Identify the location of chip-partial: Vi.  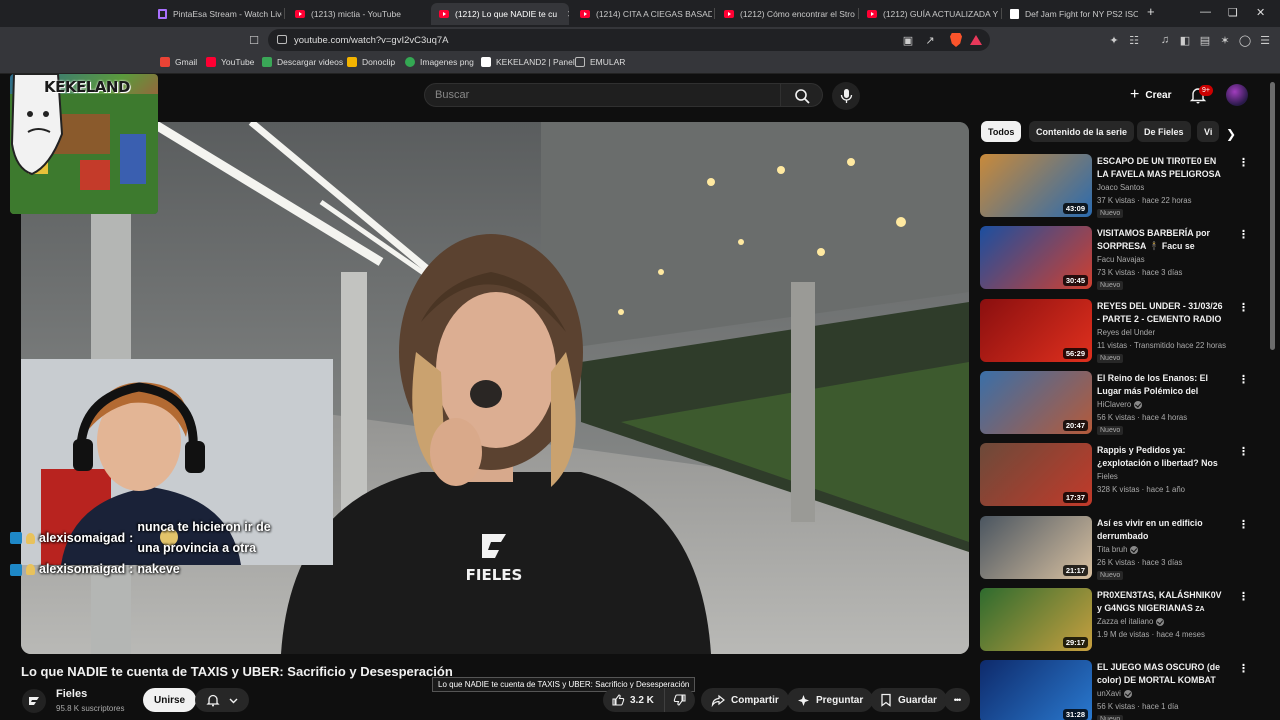
(1208, 131).